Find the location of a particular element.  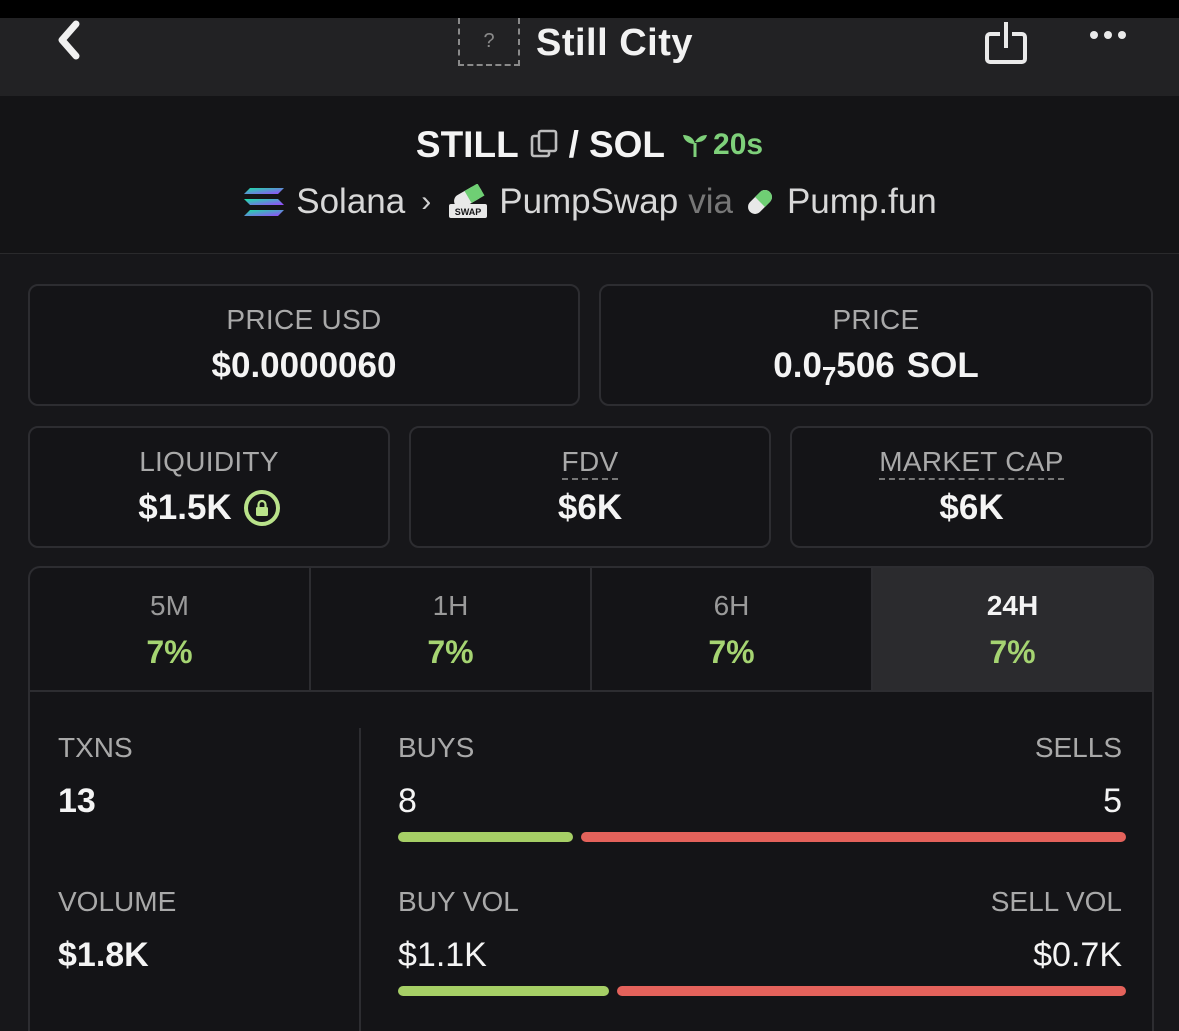

buys-sells-bar is located at coordinates (762, 837).